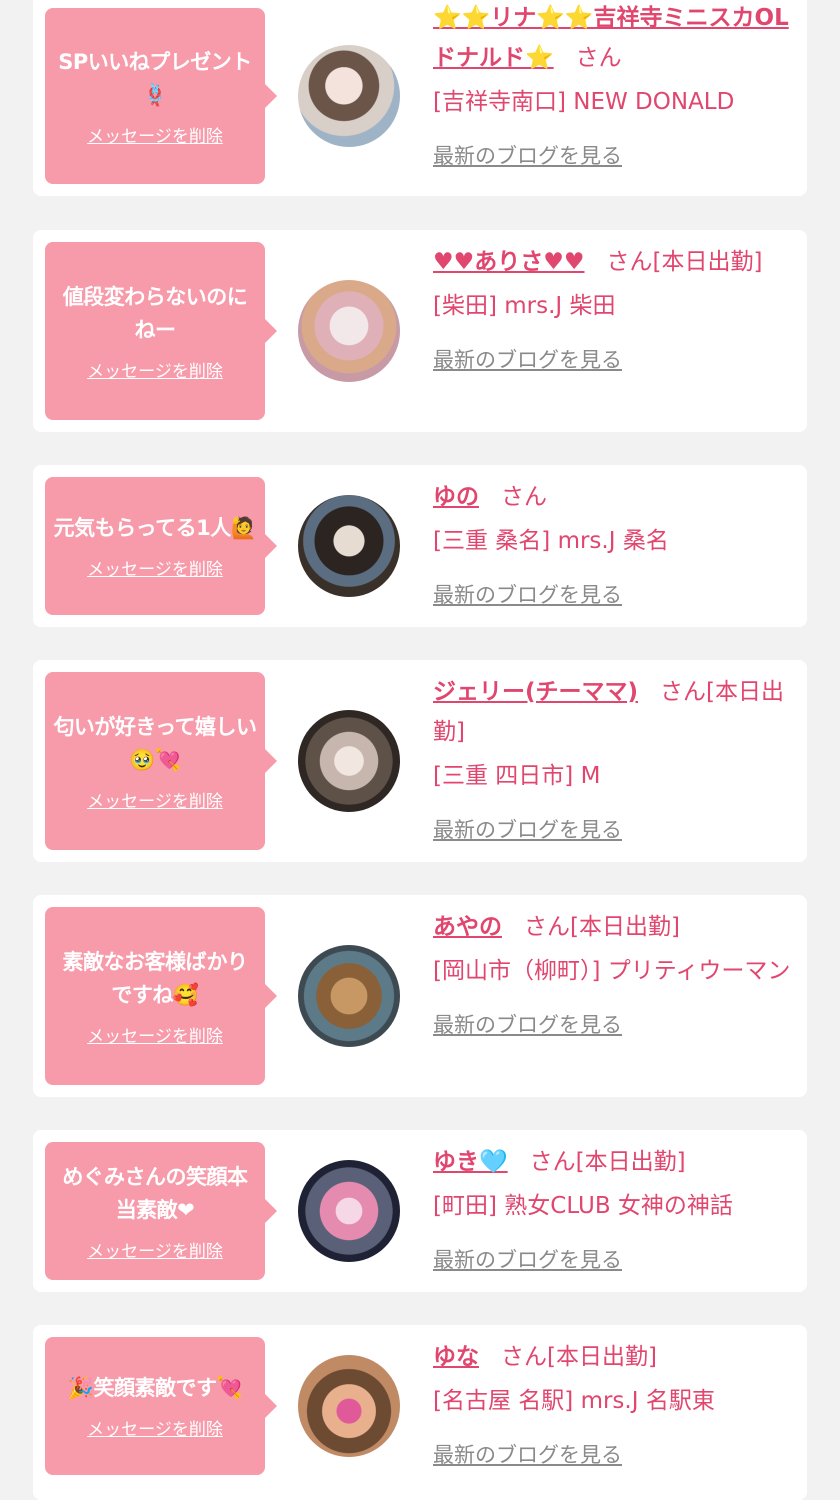 Image resolution: width=840 pixels, height=1500 pixels. I want to click on cast-info: ゆき🩵 さん[本日出勤] [町田] 熟女CLUB 女神の神話 最新のブログを見る, so click(615, 1211).